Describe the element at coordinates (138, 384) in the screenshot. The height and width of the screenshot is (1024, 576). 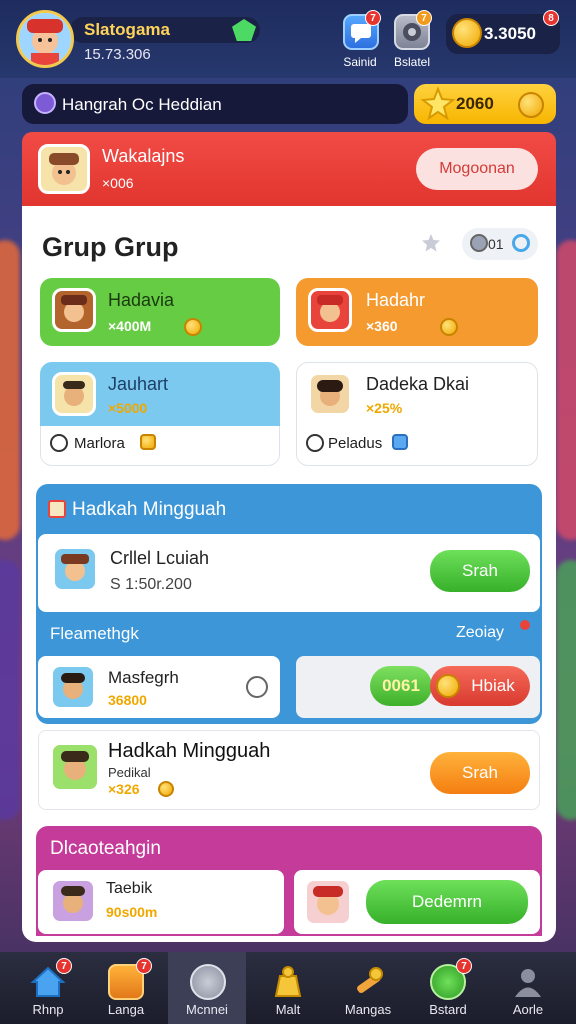
I see `group-card-title: Jauhart` at that location.